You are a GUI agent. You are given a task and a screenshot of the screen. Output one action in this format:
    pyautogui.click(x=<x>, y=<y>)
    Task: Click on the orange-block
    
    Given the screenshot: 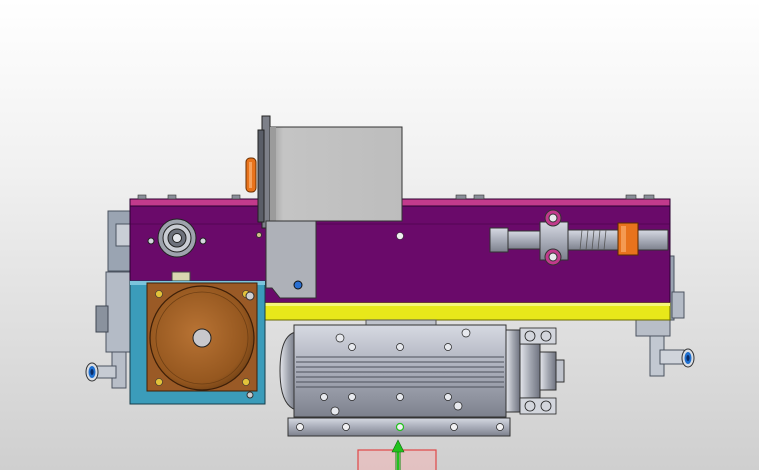 What is the action you would take?
    pyautogui.click(x=628, y=239)
    